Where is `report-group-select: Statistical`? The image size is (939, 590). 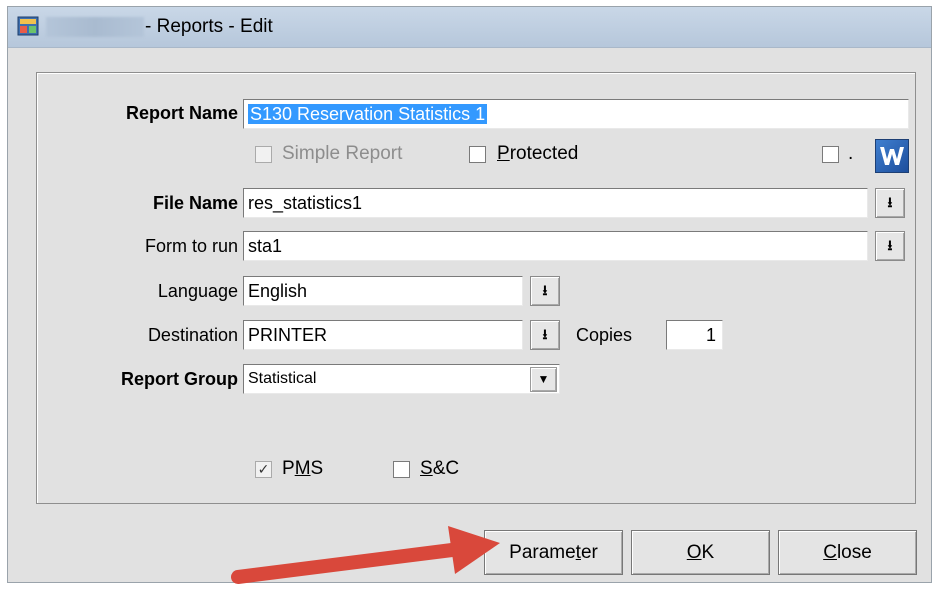 report-group-select: Statistical is located at coordinates (401, 379).